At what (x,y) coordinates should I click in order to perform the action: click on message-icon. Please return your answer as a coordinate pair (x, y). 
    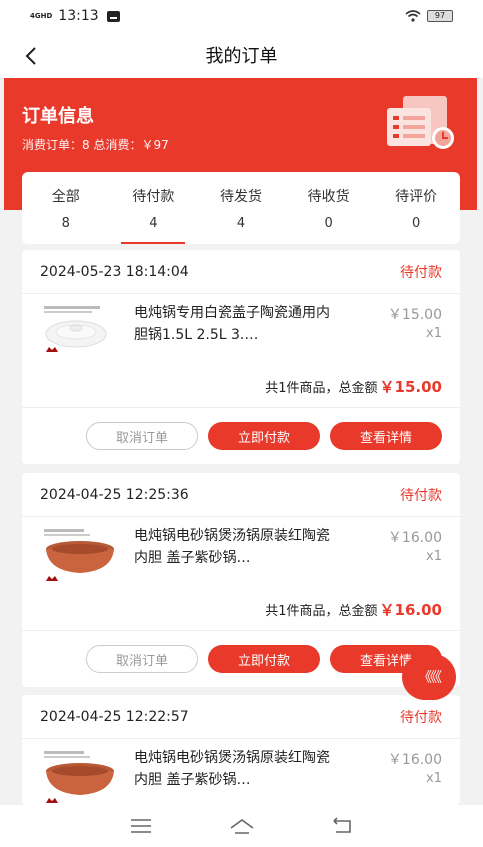
    Looking at the image, I should click on (113, 16).